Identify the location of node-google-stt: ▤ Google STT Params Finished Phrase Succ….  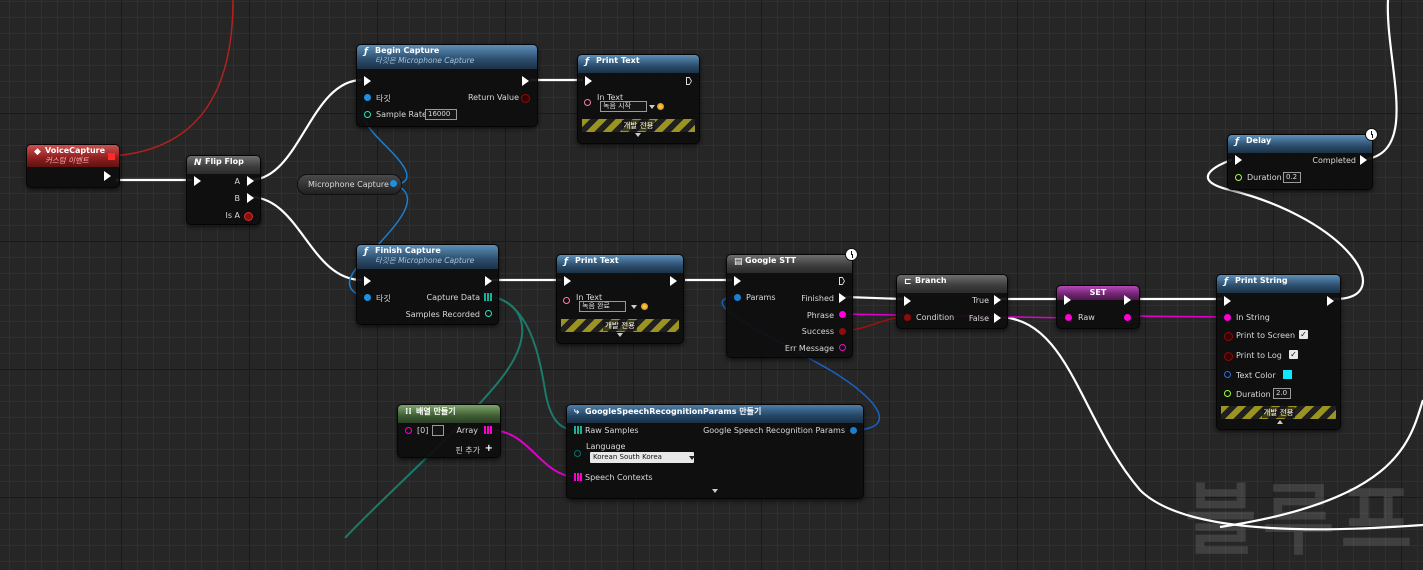
(792, 303).